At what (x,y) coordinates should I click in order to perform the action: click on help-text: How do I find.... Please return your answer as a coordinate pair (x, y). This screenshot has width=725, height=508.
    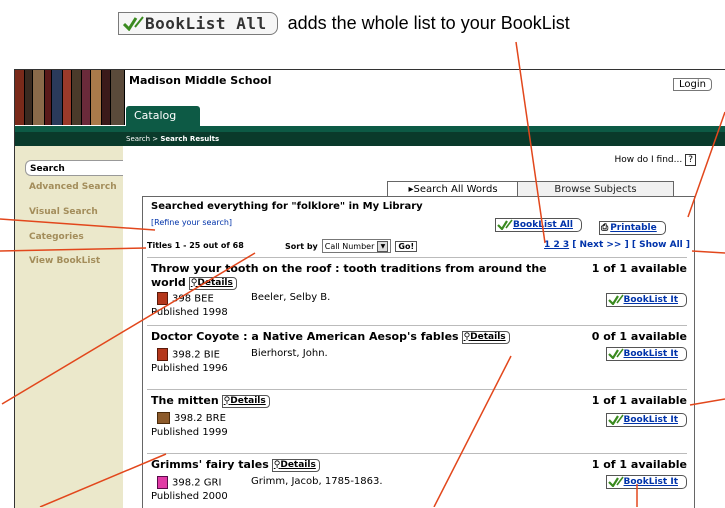
    Looking at the image, I should click on (648, 160).